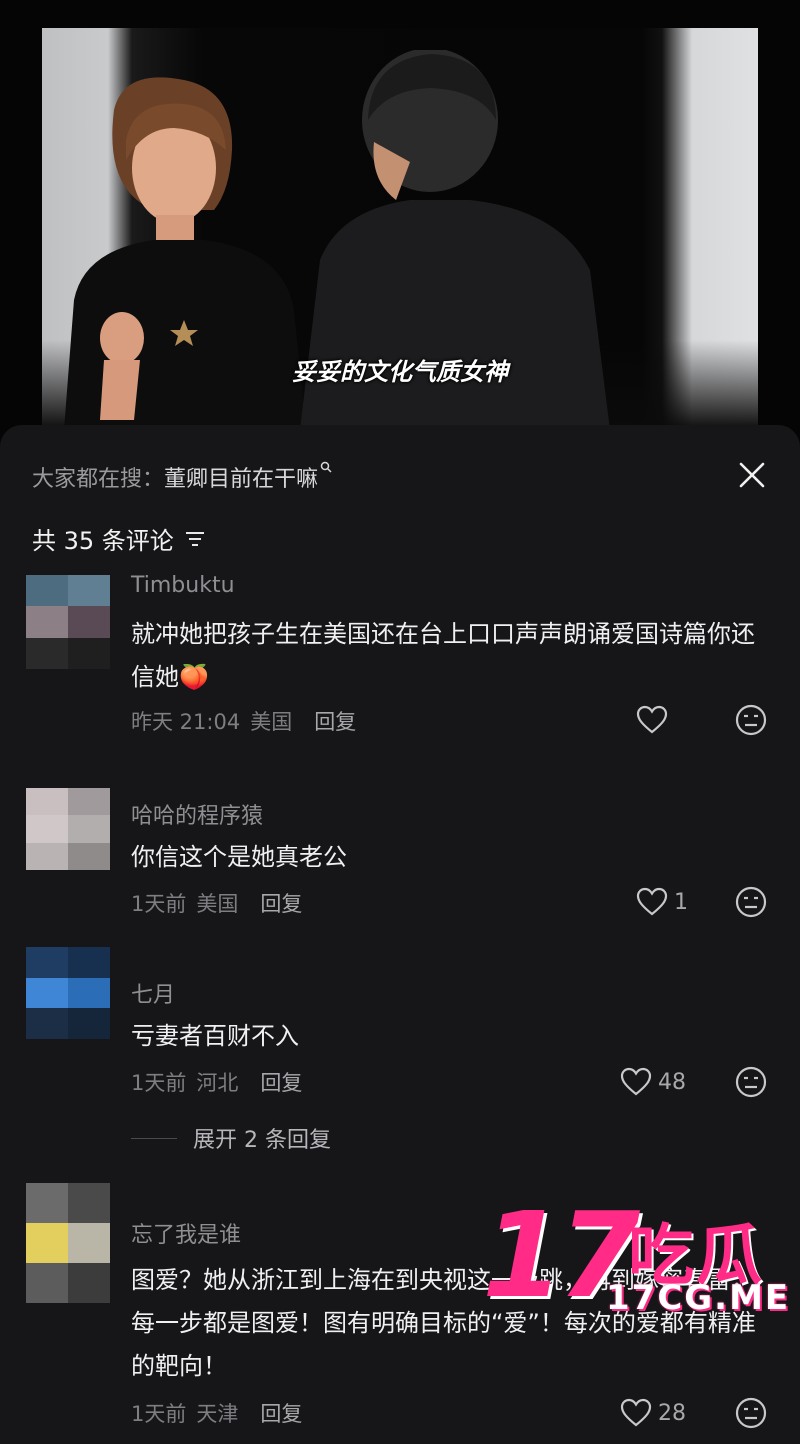  What do you see at coordinates (215, 1036) in the screenshot?
I see `comment-text: 亏妻者百财不入` at bounding box center [215, 1036].